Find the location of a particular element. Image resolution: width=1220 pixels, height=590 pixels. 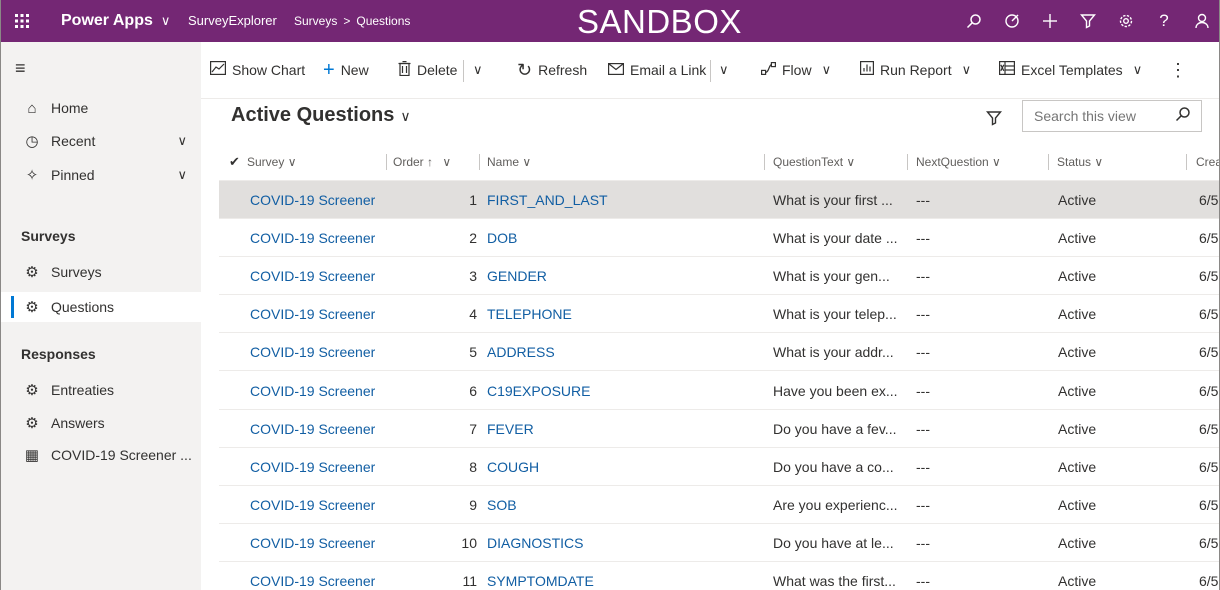

view-selector: Active Questions ∨ is located at coordinates (321, 115).